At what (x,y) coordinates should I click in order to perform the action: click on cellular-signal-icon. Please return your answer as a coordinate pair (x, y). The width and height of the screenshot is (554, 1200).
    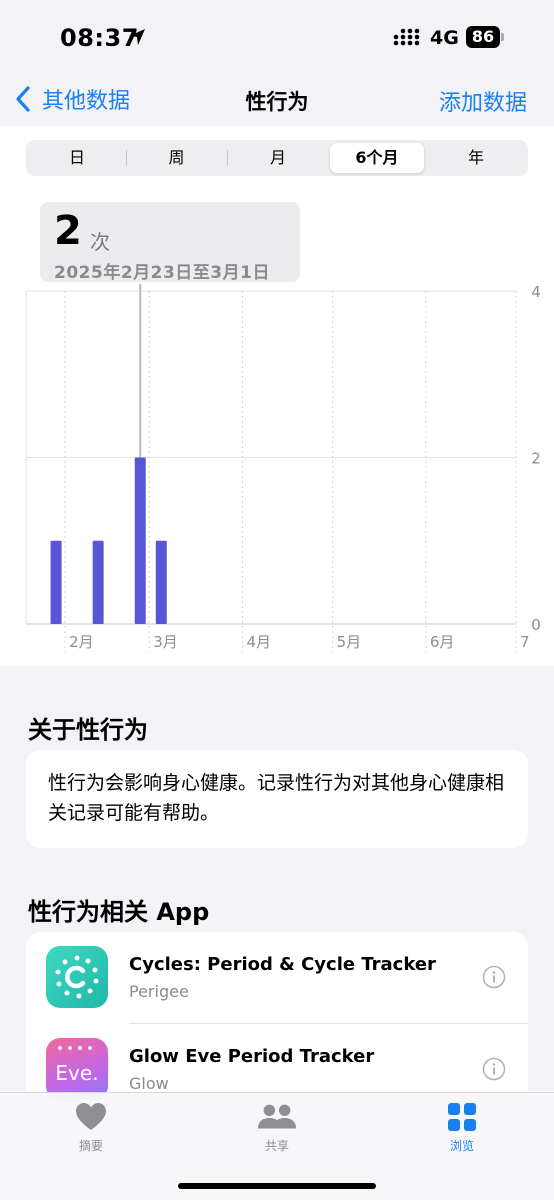
    Looking at the image, I should click on (406, 37).